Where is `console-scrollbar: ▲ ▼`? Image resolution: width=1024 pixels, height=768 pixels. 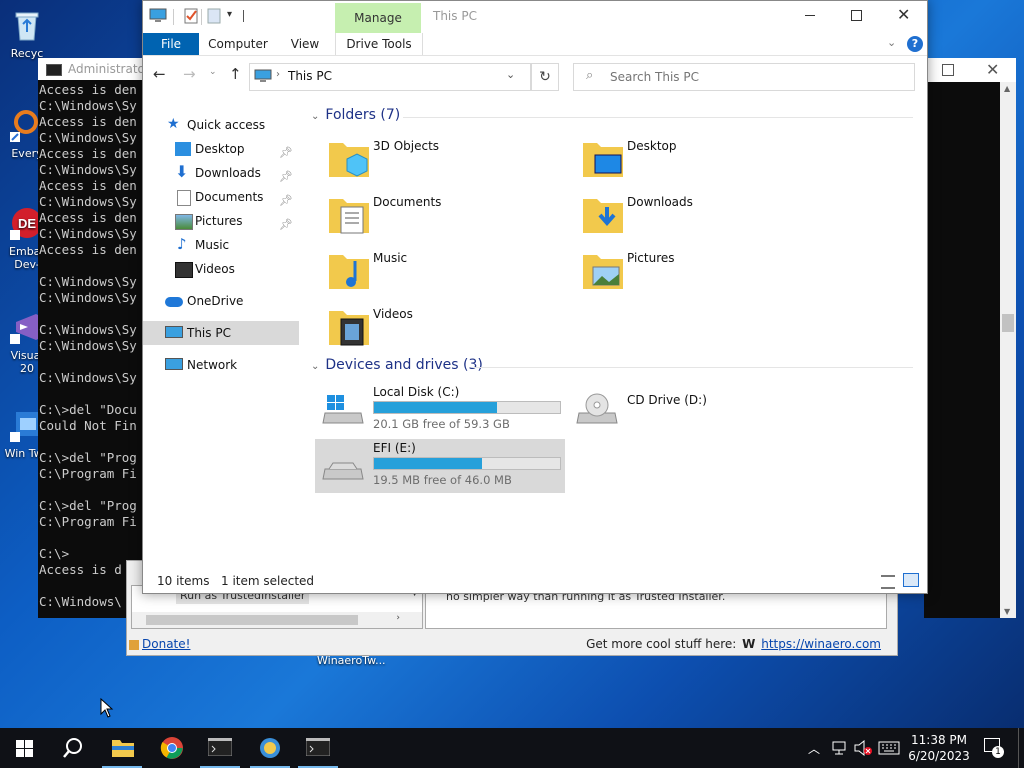
console-scrollbar: ▲ ▼ is located at coordinates (1008, 350).